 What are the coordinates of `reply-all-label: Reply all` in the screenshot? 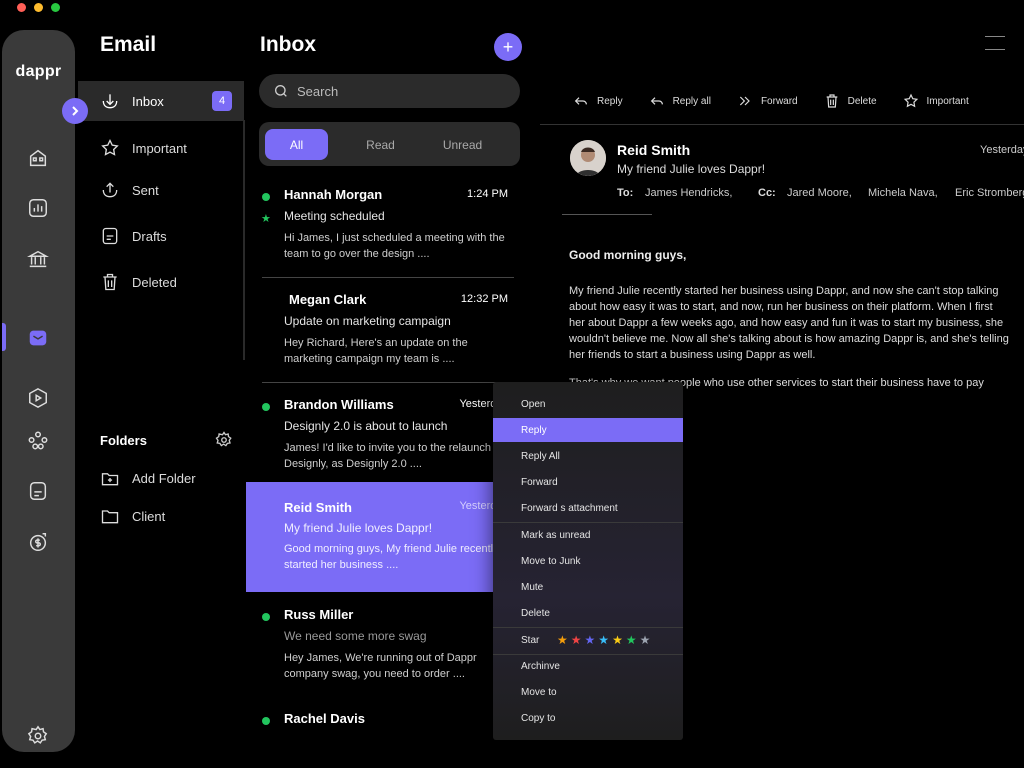 It's located at (691, 101).